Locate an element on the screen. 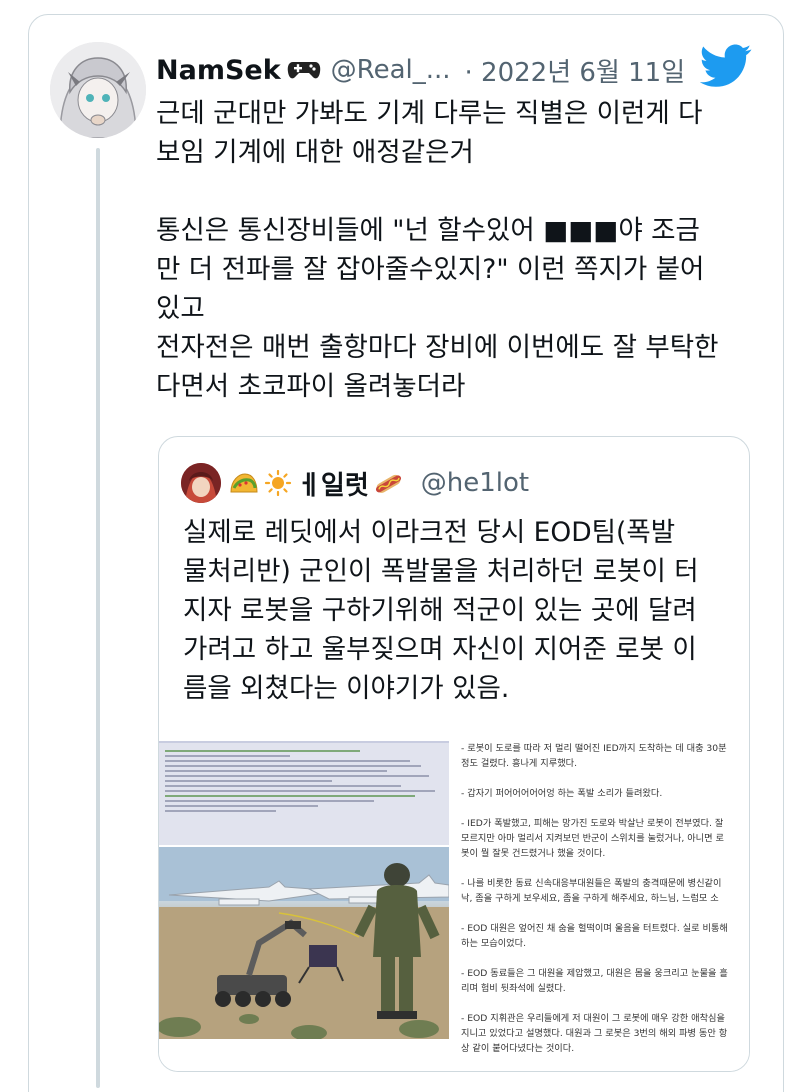 The image size is (794, 1092). forum-screenshot-image is located at coordinates (304, 793).